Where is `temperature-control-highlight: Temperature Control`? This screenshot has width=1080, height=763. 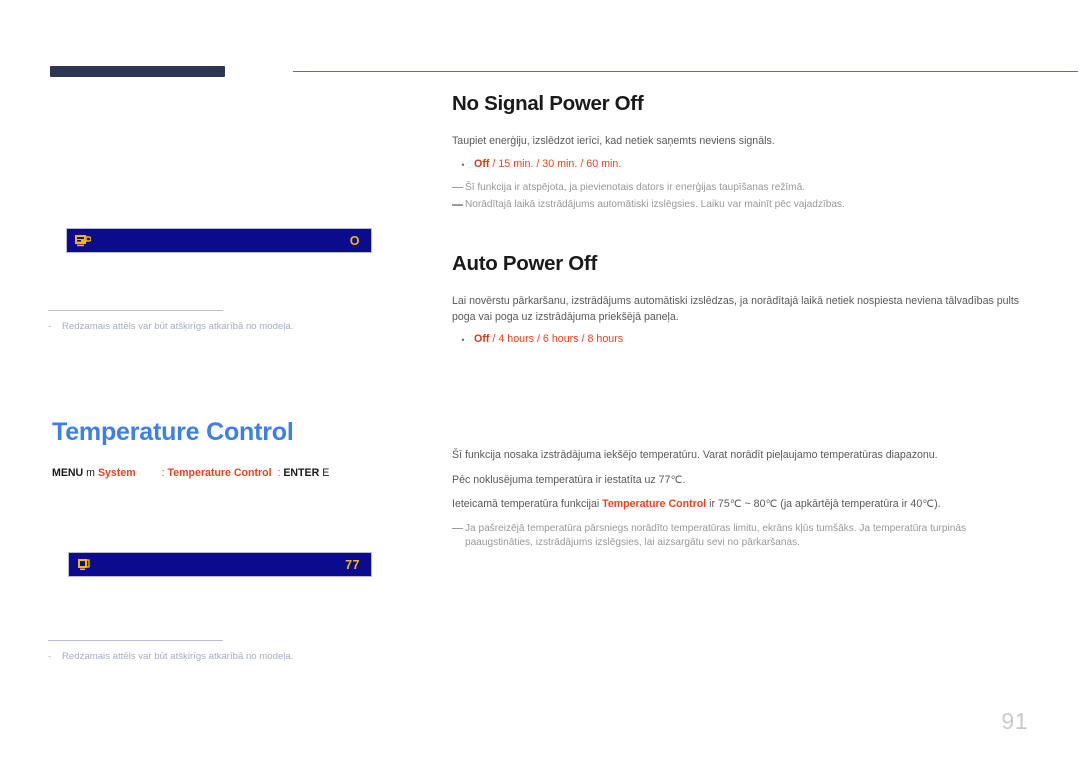
temperature-control-highlight: Temperature Control is located at coordinates (654, 504).